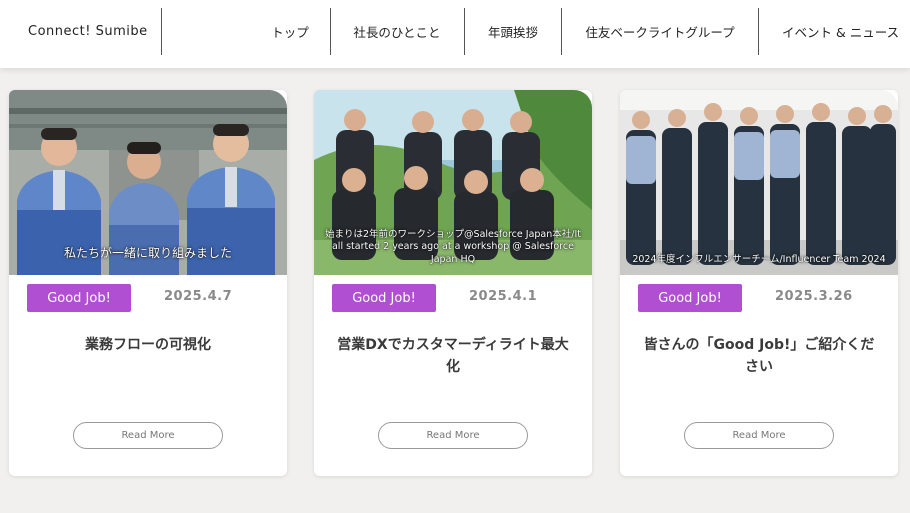  Describe the element at coordinates (660, 31) in the screenshot. I see `nav-item-group: 住友ベークライトグループ` at that location.